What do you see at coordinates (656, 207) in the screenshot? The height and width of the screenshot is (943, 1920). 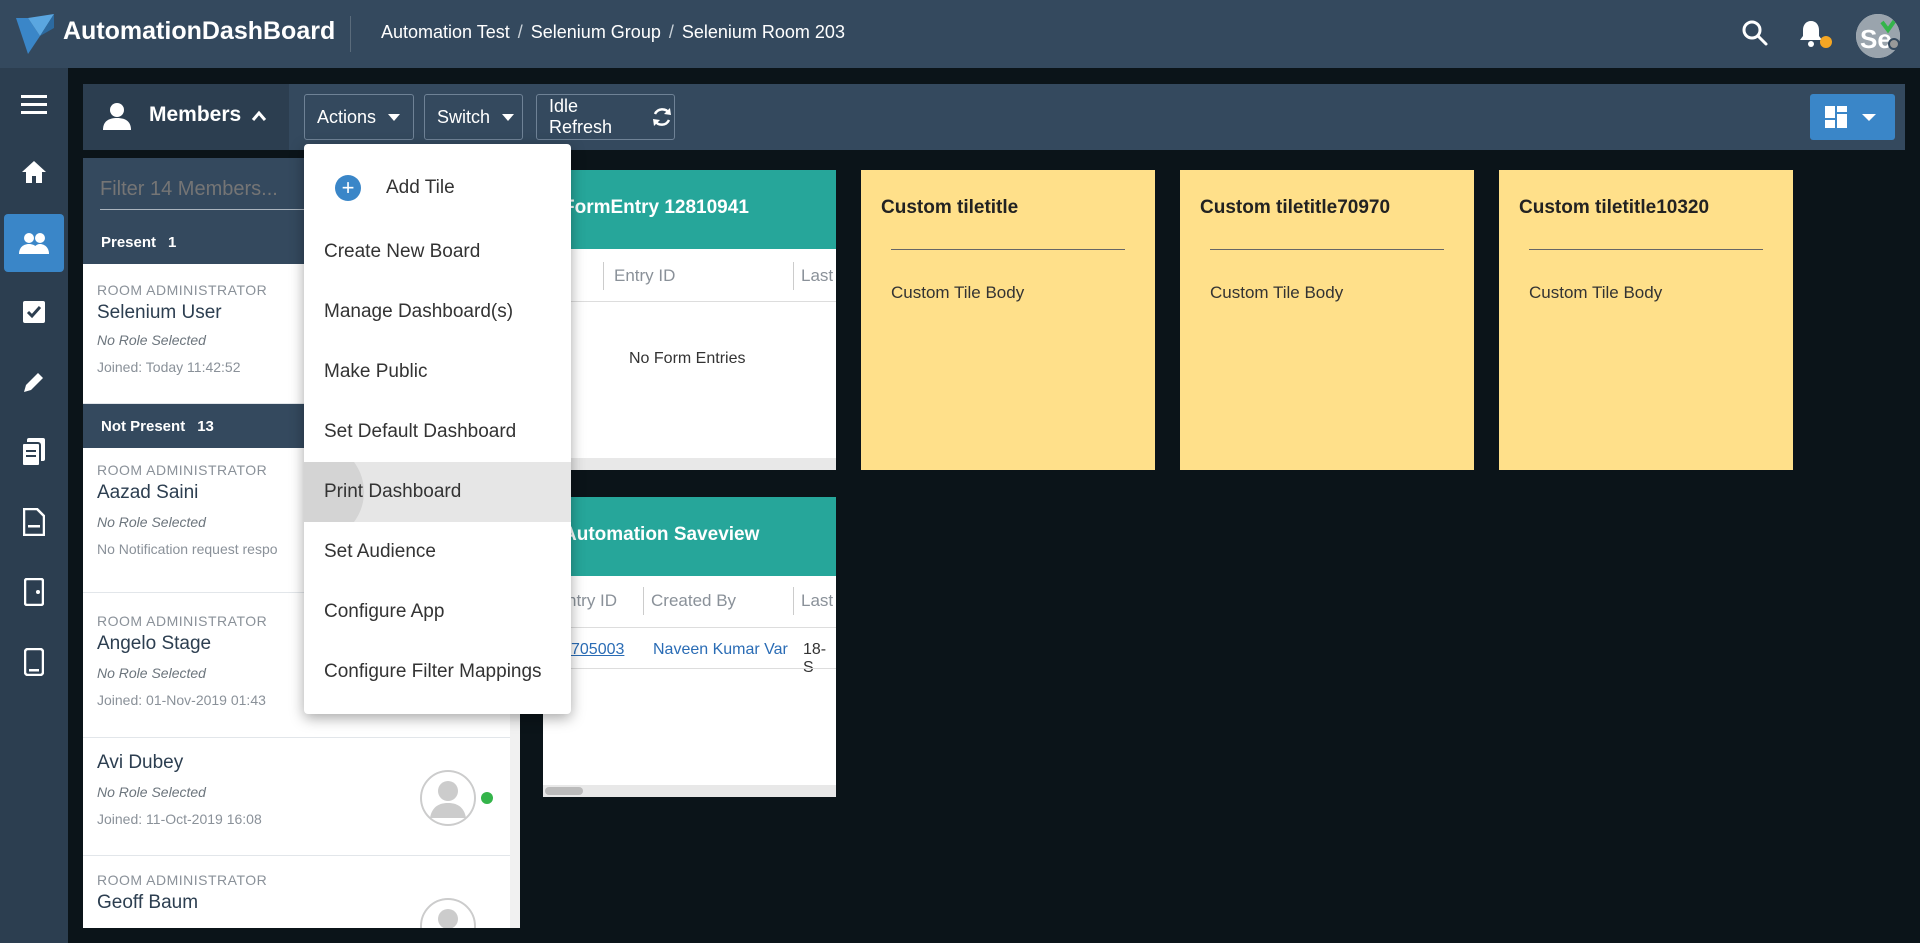 I see `tile-title: FormEntry 12810941` at bounding box center [656, 207].